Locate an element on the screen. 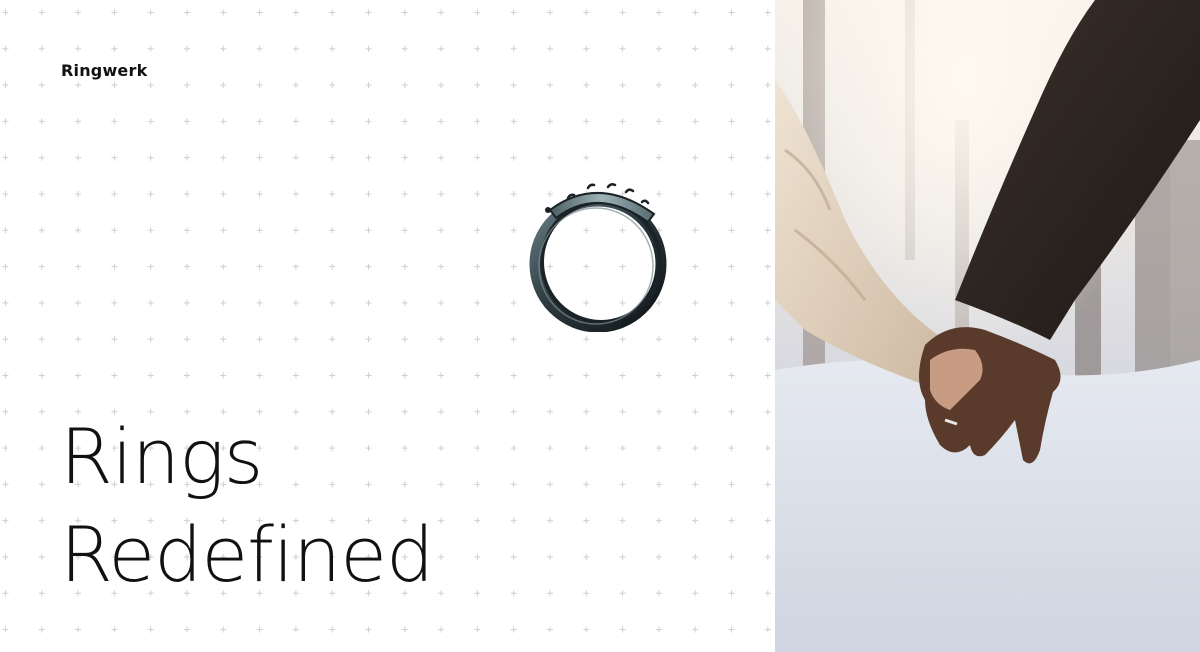 The image size is (1200, 652). hero-headline: Rings Redefined is located at coordinates (247, 506).